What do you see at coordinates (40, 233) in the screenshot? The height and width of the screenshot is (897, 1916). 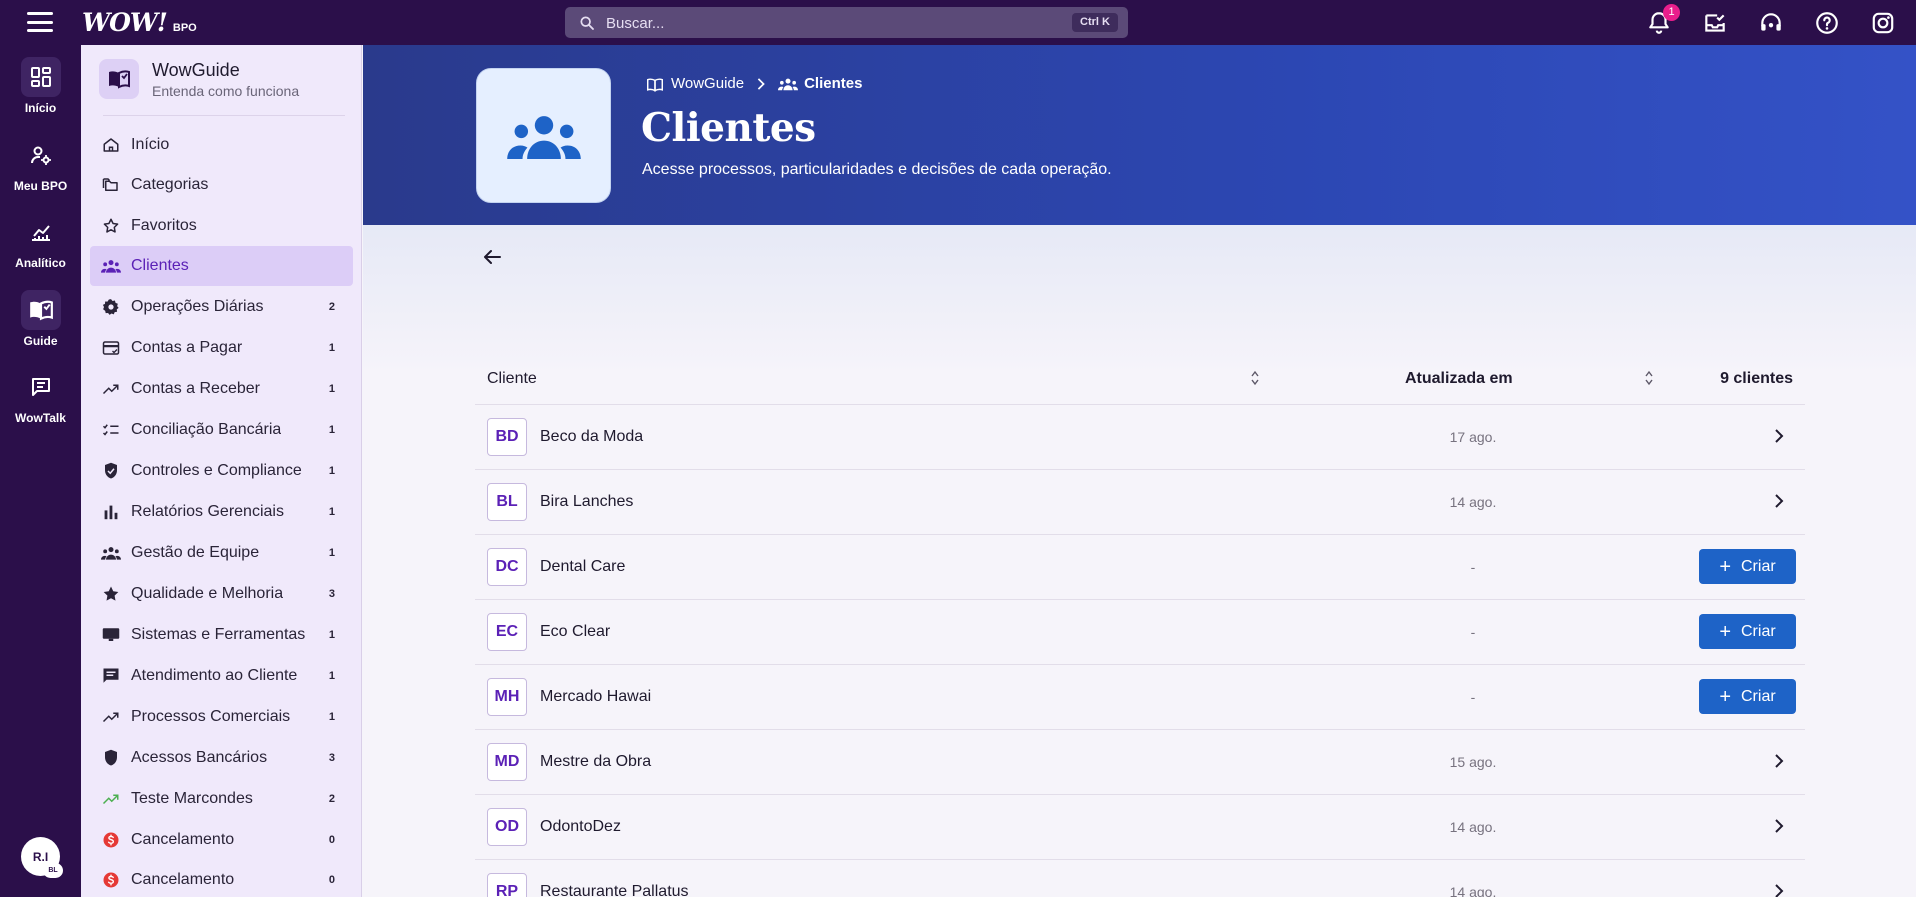 I see `chart-icon` at bounding box center [40, 233].